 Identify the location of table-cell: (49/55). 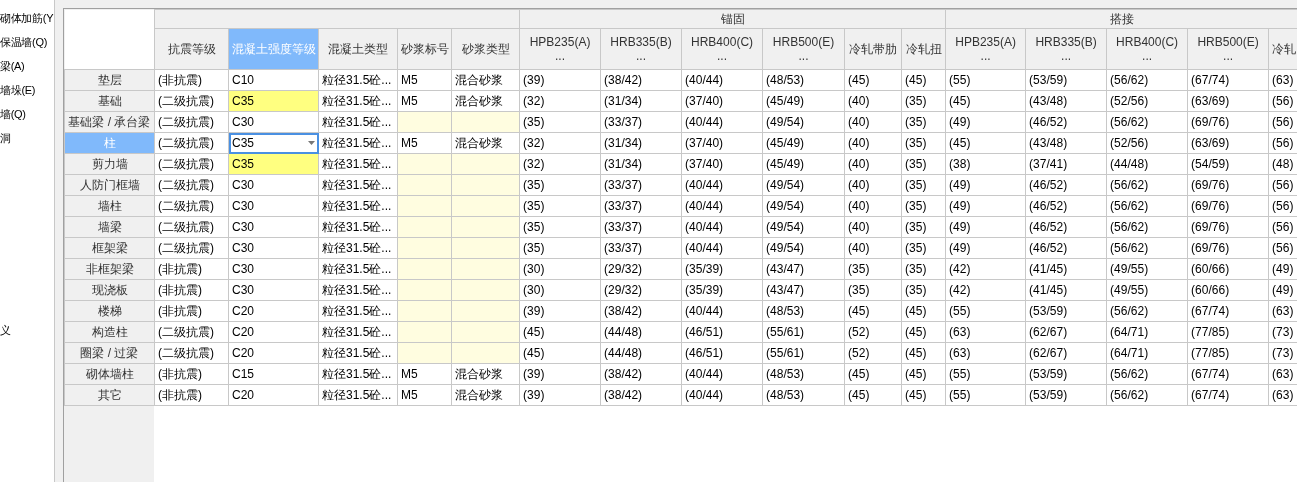
(1147, 269).